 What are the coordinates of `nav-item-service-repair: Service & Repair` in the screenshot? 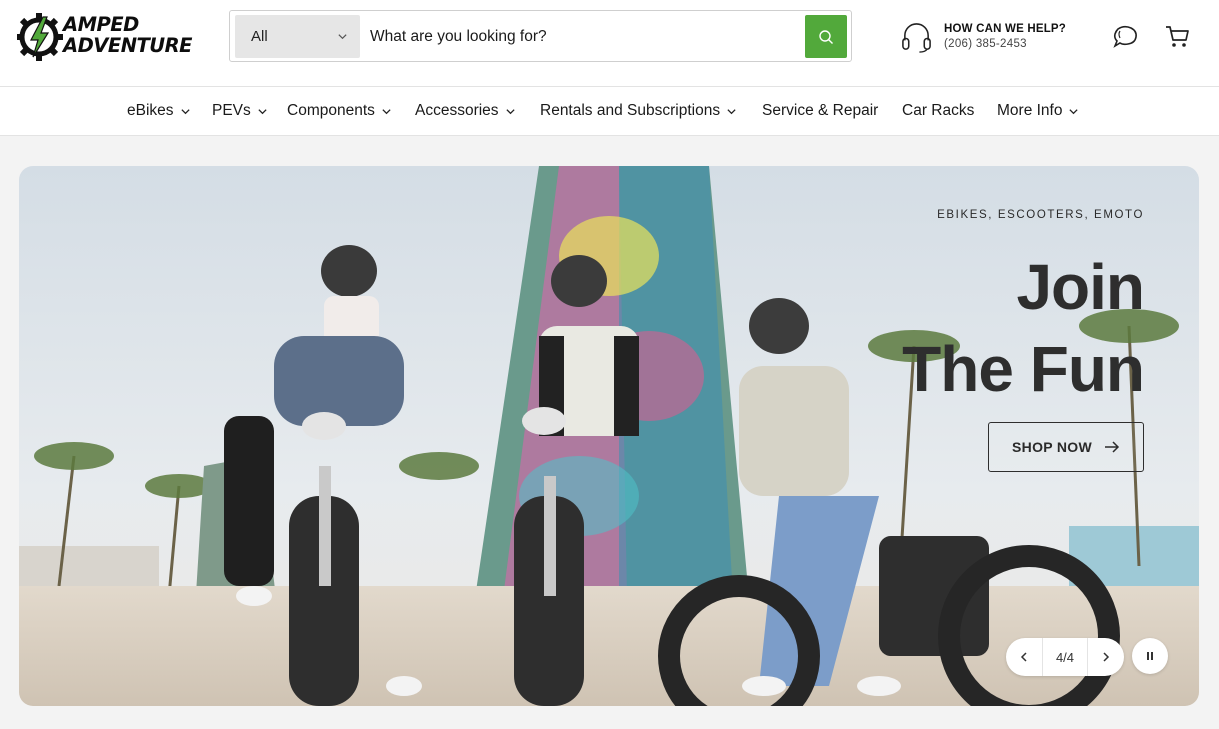 It's located at (820, 111).